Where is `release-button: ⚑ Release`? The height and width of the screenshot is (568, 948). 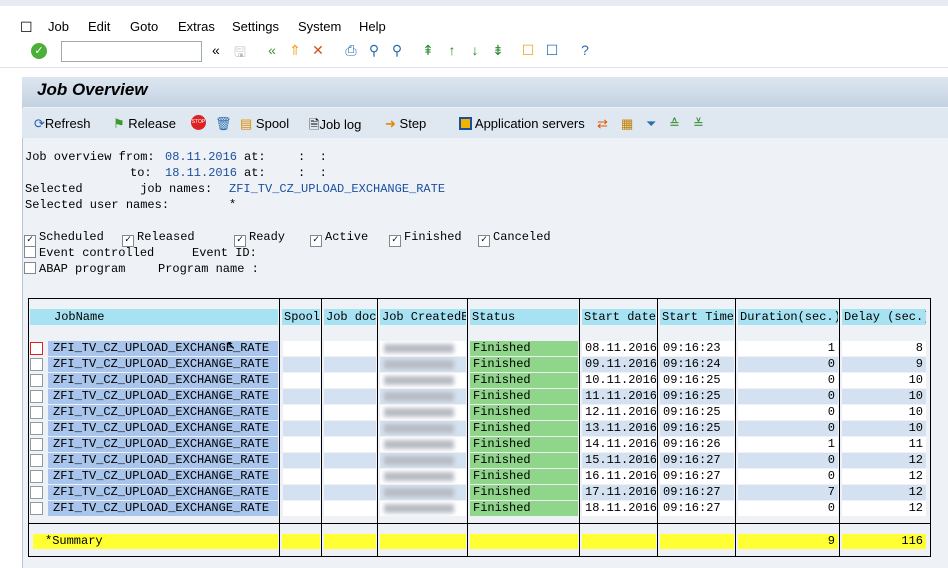
release-button: ⚑ Release is located at coordinates (144, 124).